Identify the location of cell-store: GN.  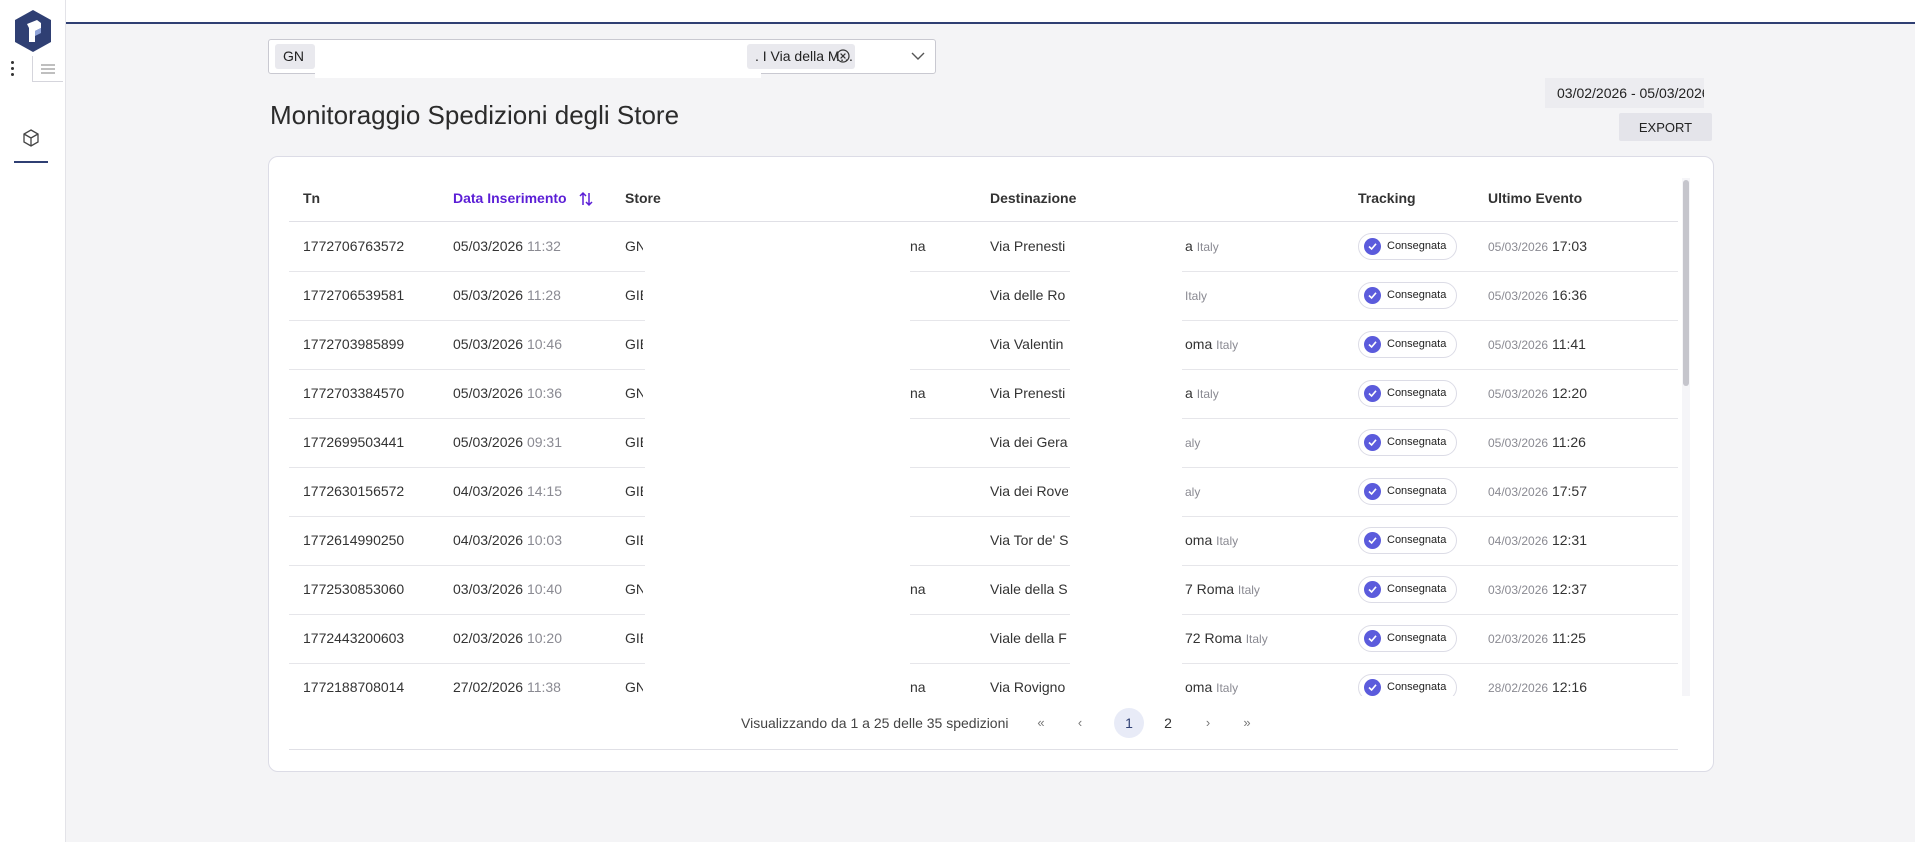
(634, 393).